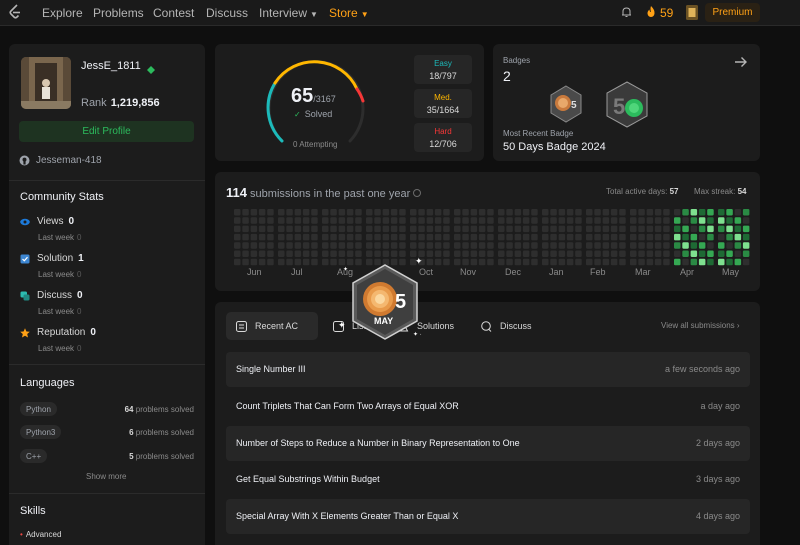 This screenshot has width=800, height=545. What do you see at coordinates (741, 62) in the screenshot?
I see `arrow-right-icon` at bounding box center [741, 62].